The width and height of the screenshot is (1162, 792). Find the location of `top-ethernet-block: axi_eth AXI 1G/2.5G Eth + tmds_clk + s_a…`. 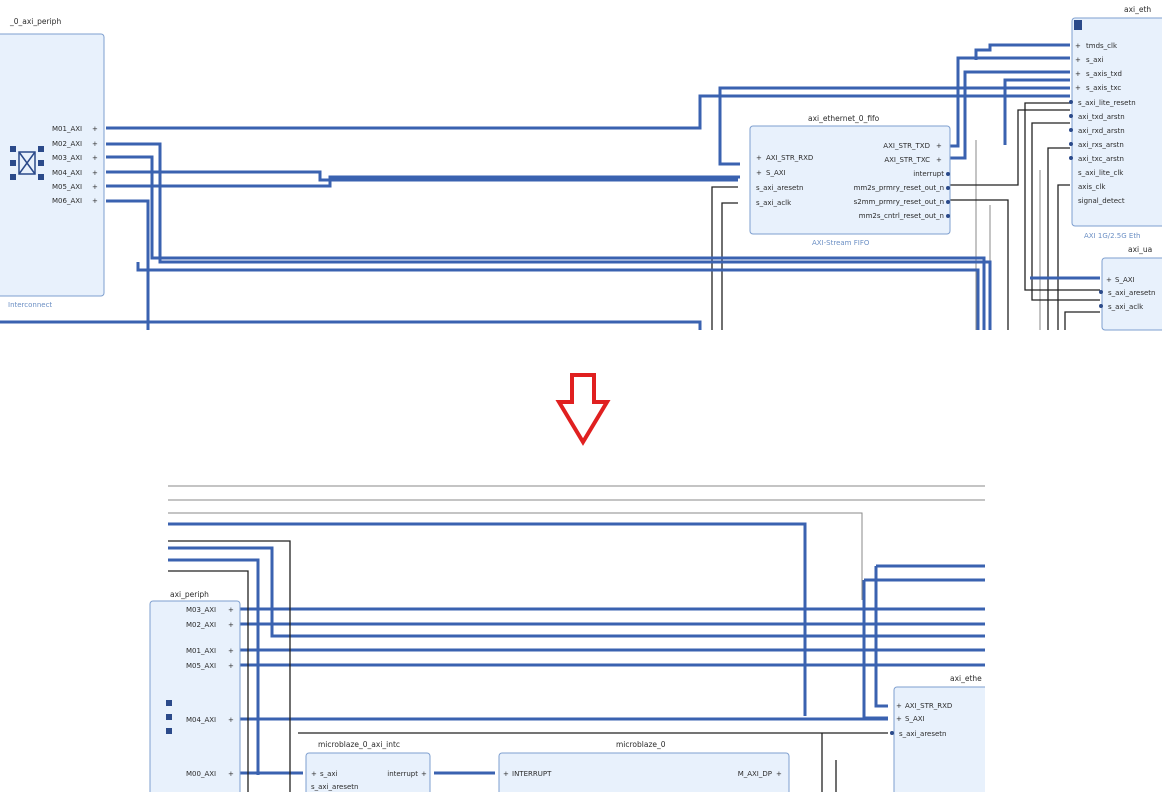

top-ethernet-block: axi_eth AXI 1G/2.5G Eth + tmds_clk + s_a… is located at coordinates (1115, 122).